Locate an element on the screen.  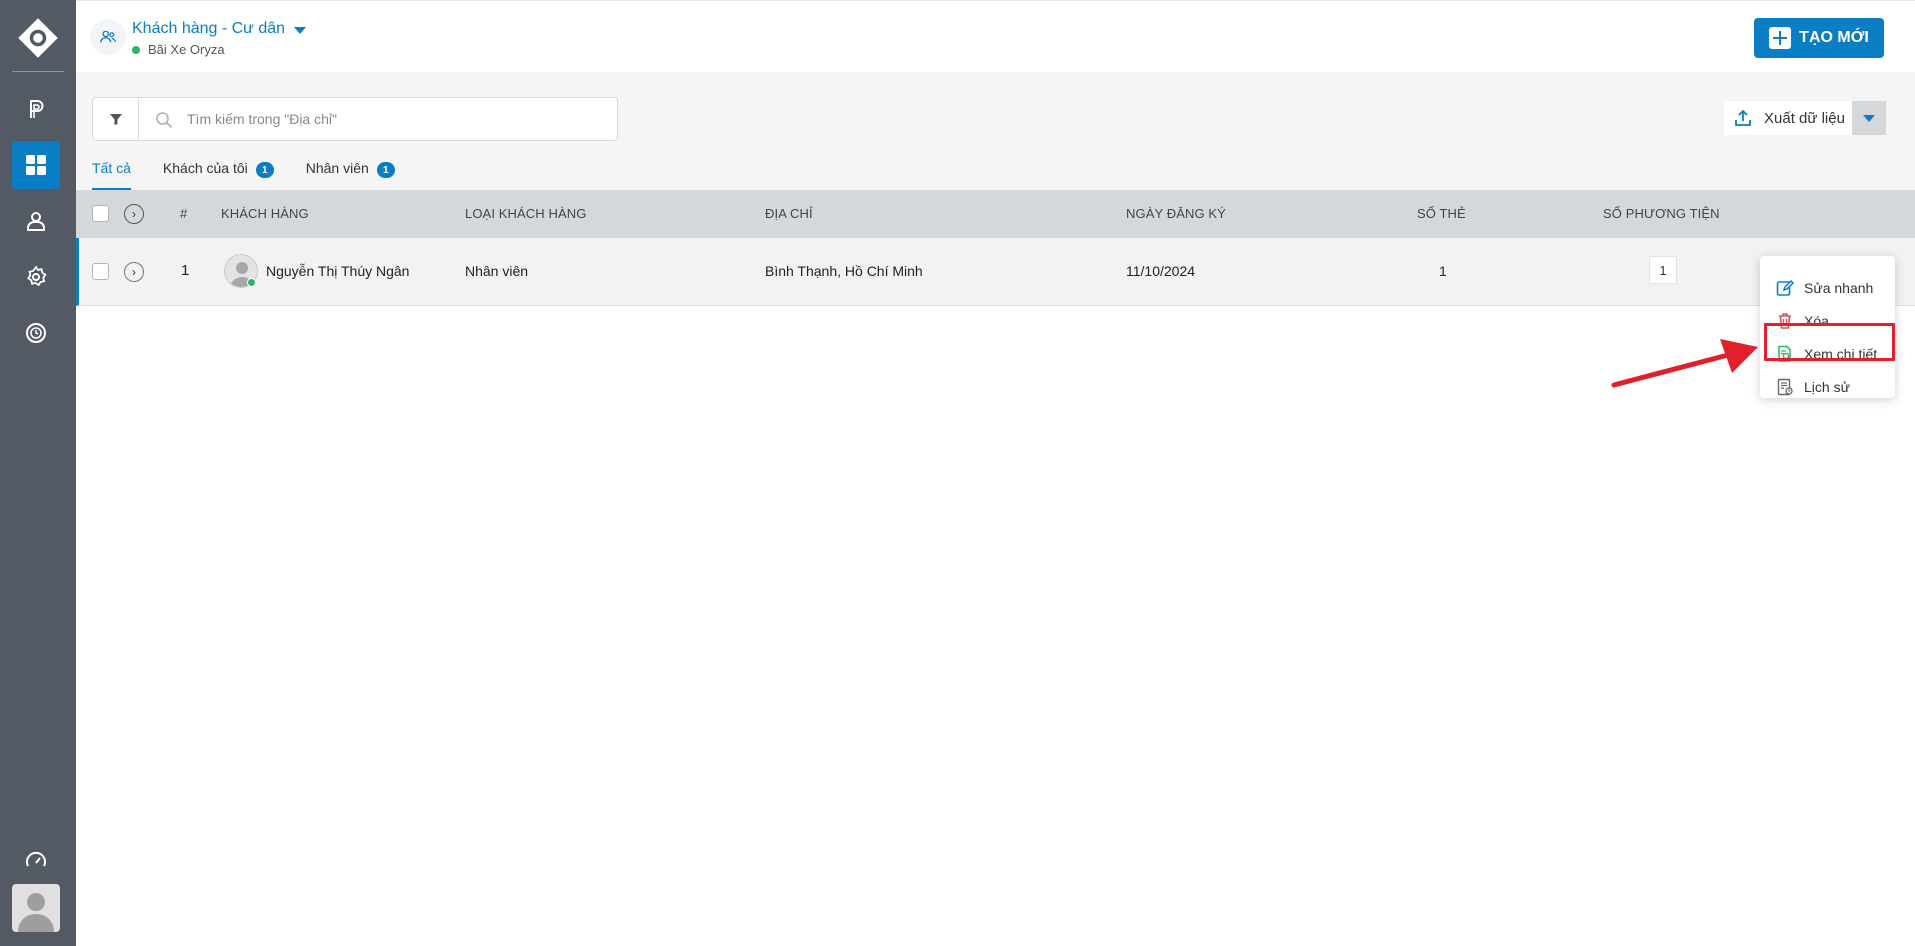
column-header-customer-type: LOẠI KHÁCH HÀNG is located at coordinates (525, 213).